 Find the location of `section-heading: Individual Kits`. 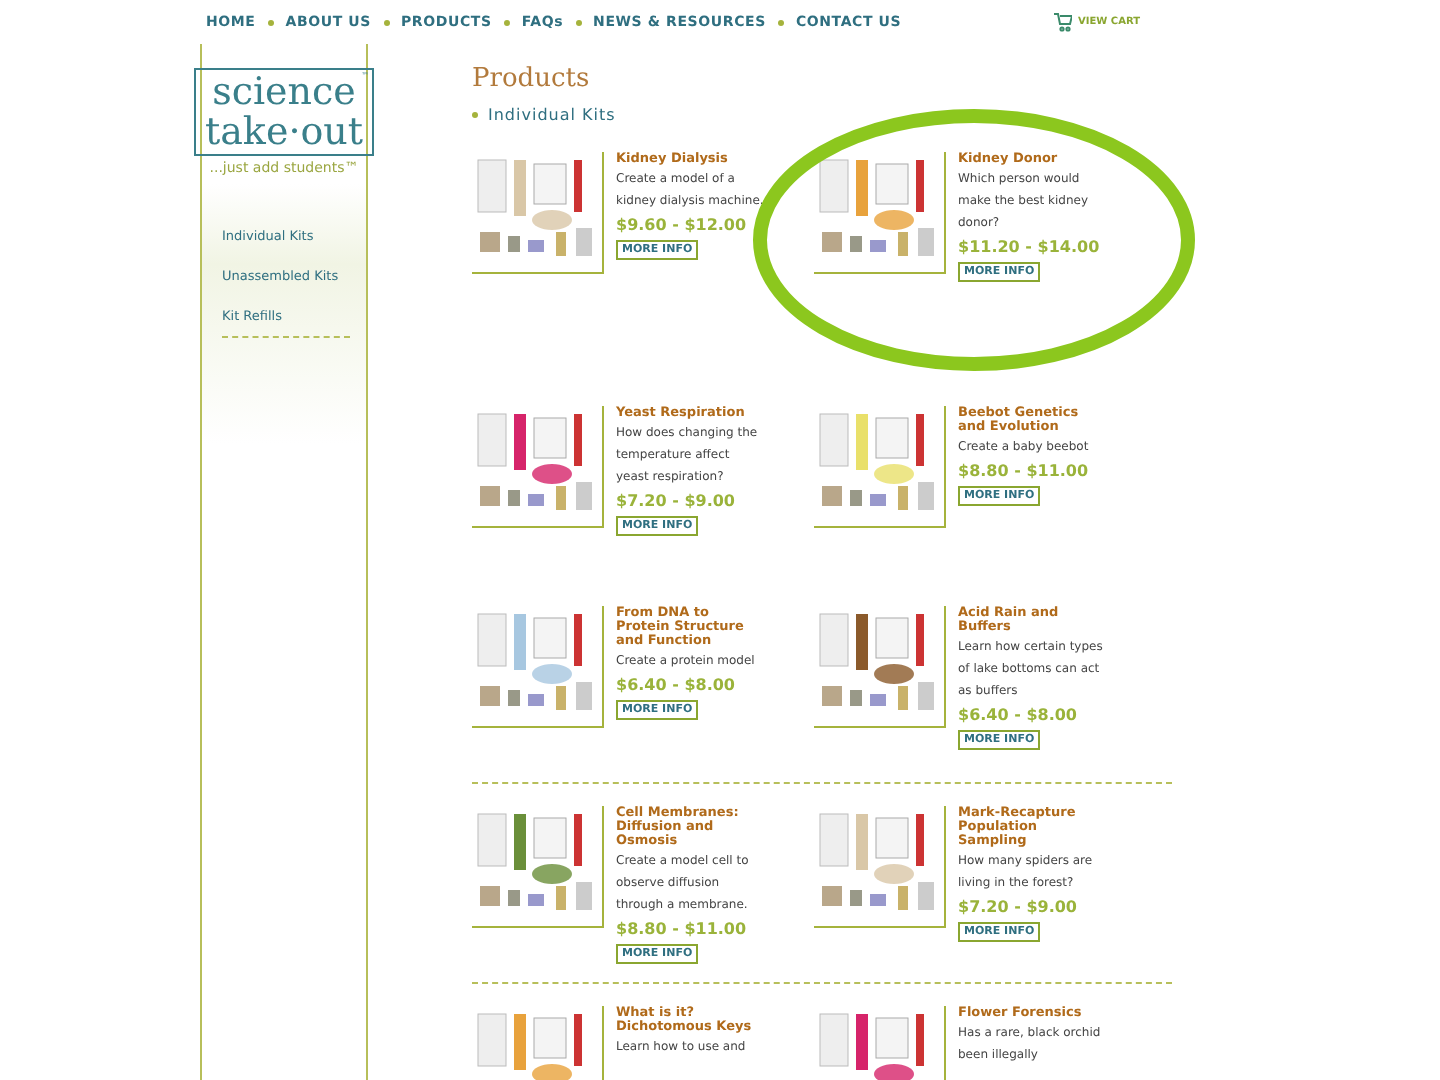

section-heading: Individual Kits is located at coordinates (552, 115).